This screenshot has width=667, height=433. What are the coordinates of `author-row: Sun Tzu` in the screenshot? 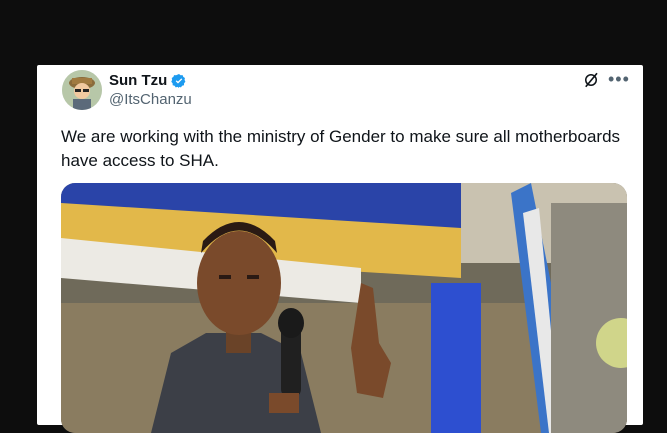 It's located at (148, 80).